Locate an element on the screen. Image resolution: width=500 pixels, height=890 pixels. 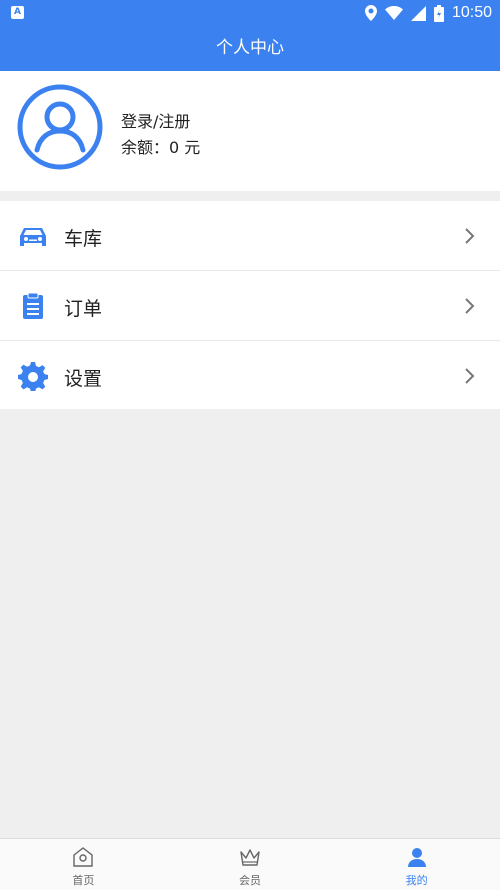
car-icon is located at coordinates (33, 237).